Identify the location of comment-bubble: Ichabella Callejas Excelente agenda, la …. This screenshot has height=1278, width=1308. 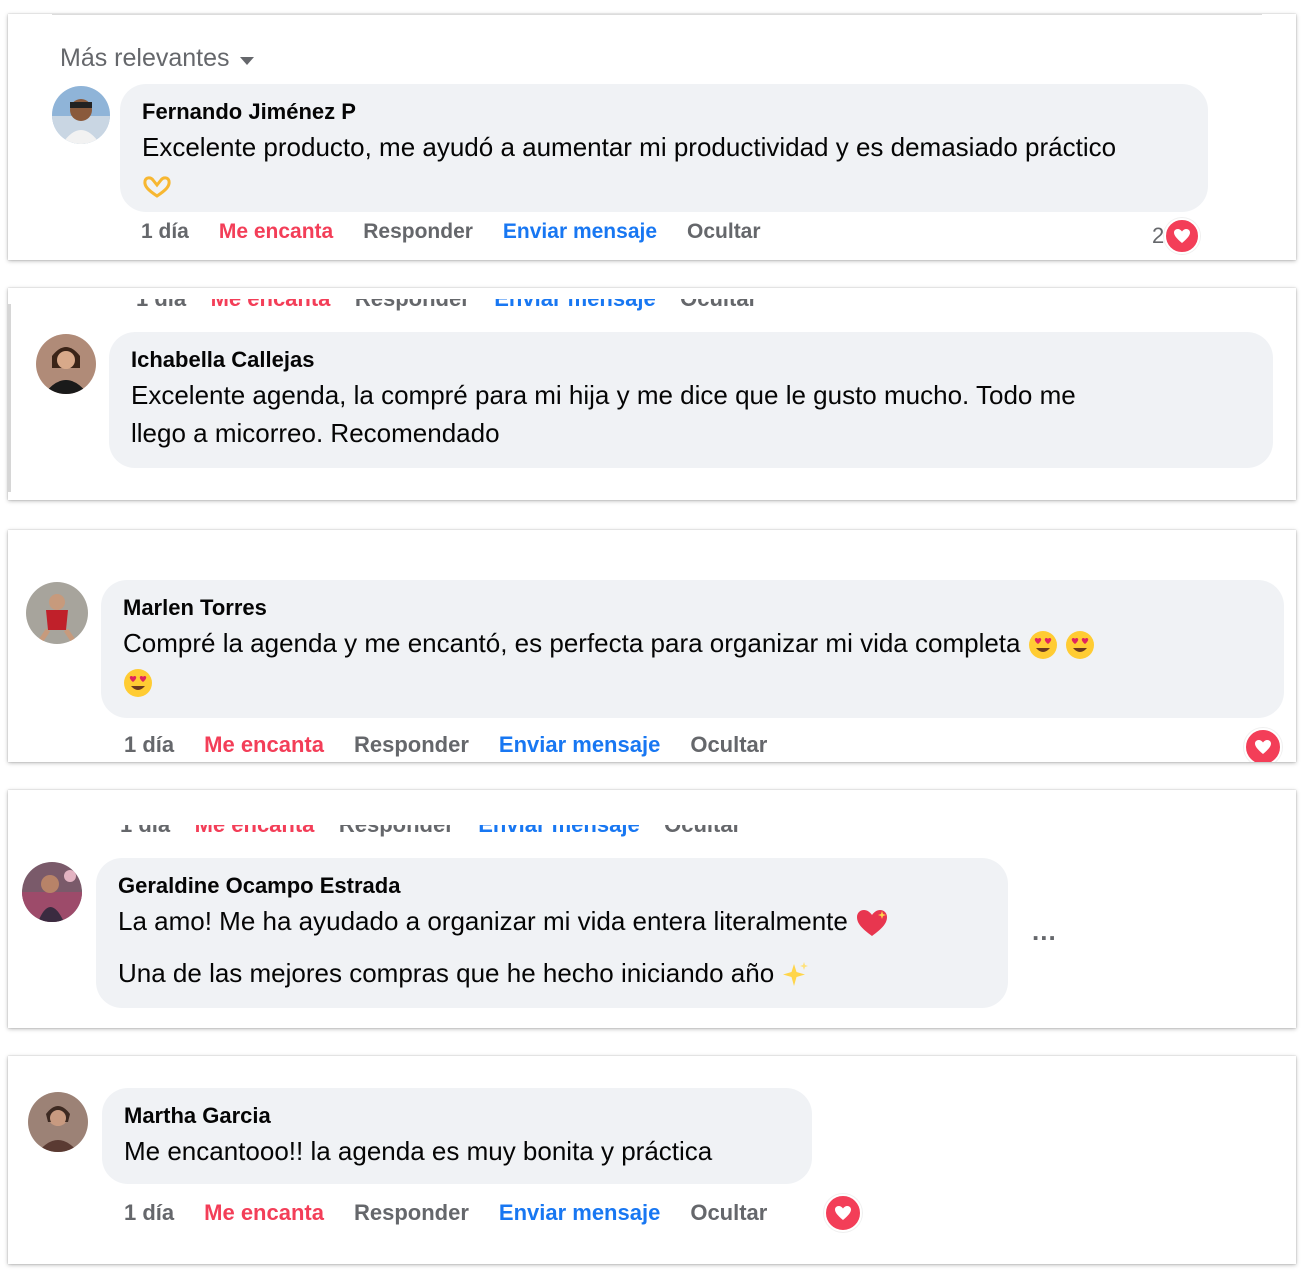
(691, 400).